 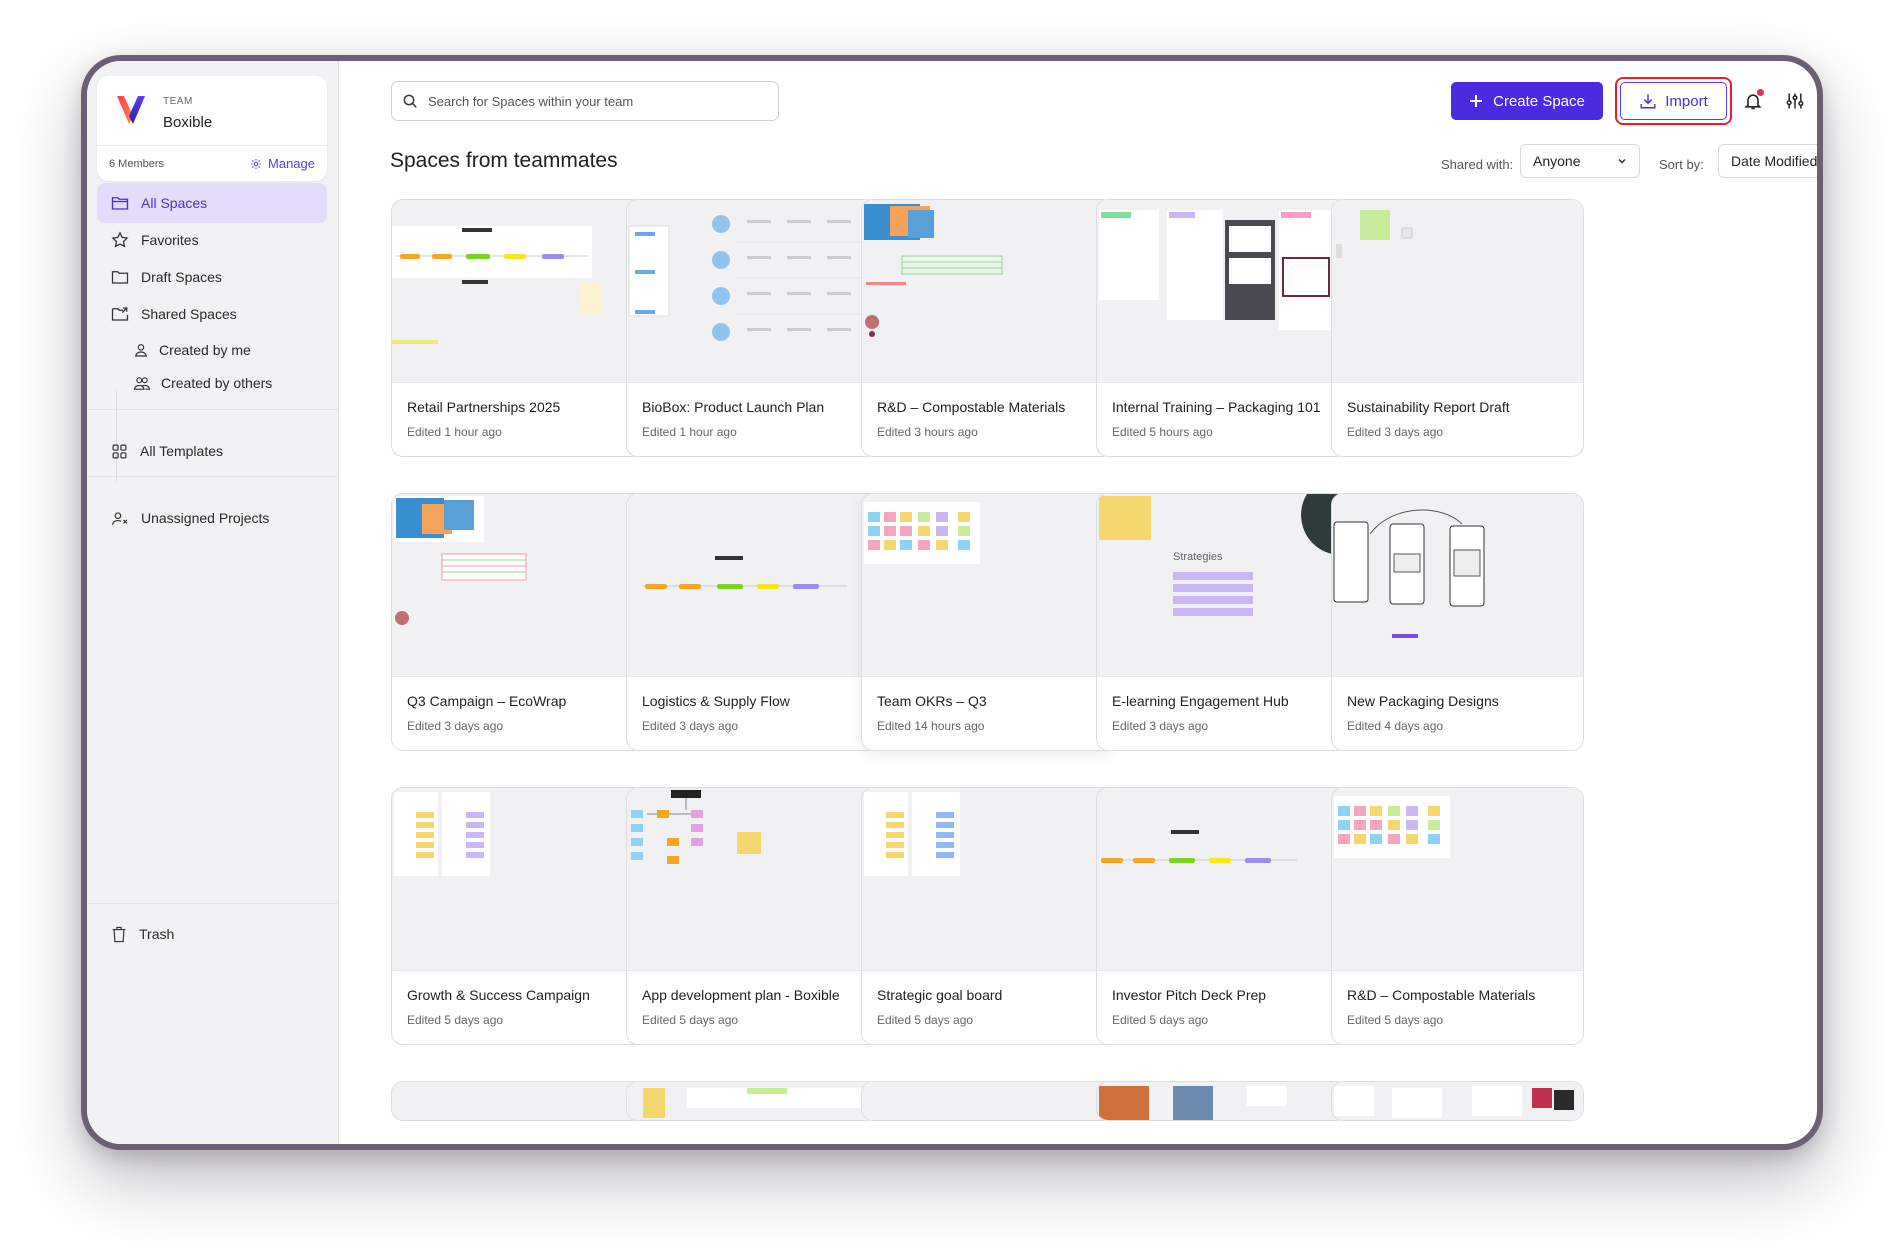 What do you see at coordinates (716, 701) in the screenshot?
I see `space-card-title: Logistics & Supply Flow` at bounding box center [716, 701].